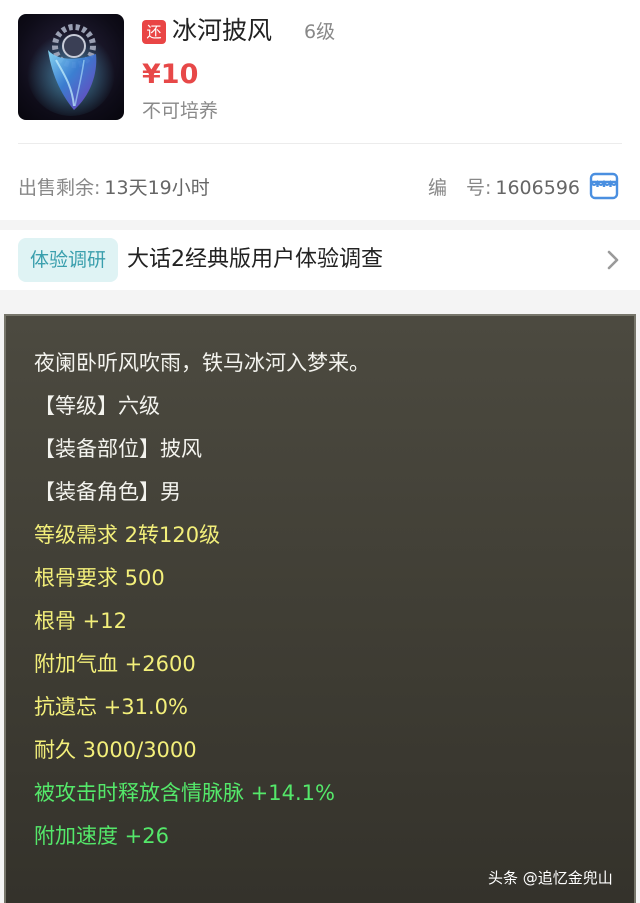  I want to click on desc-bone-req: 根骨要求 500, so click(99, 578).